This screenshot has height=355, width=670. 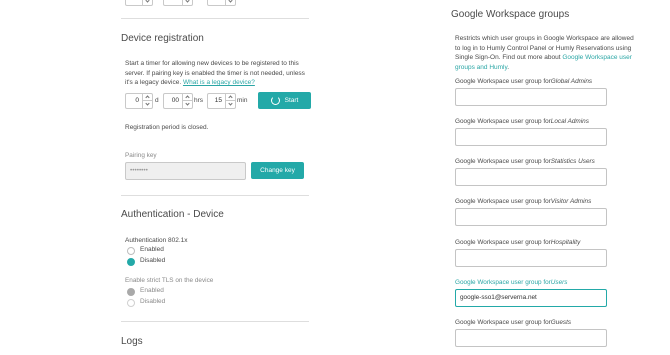 What do you see at coordinates (242, 100) in the screenshot?
I see `minutes-unit: min` at bounding box center [242, 100].